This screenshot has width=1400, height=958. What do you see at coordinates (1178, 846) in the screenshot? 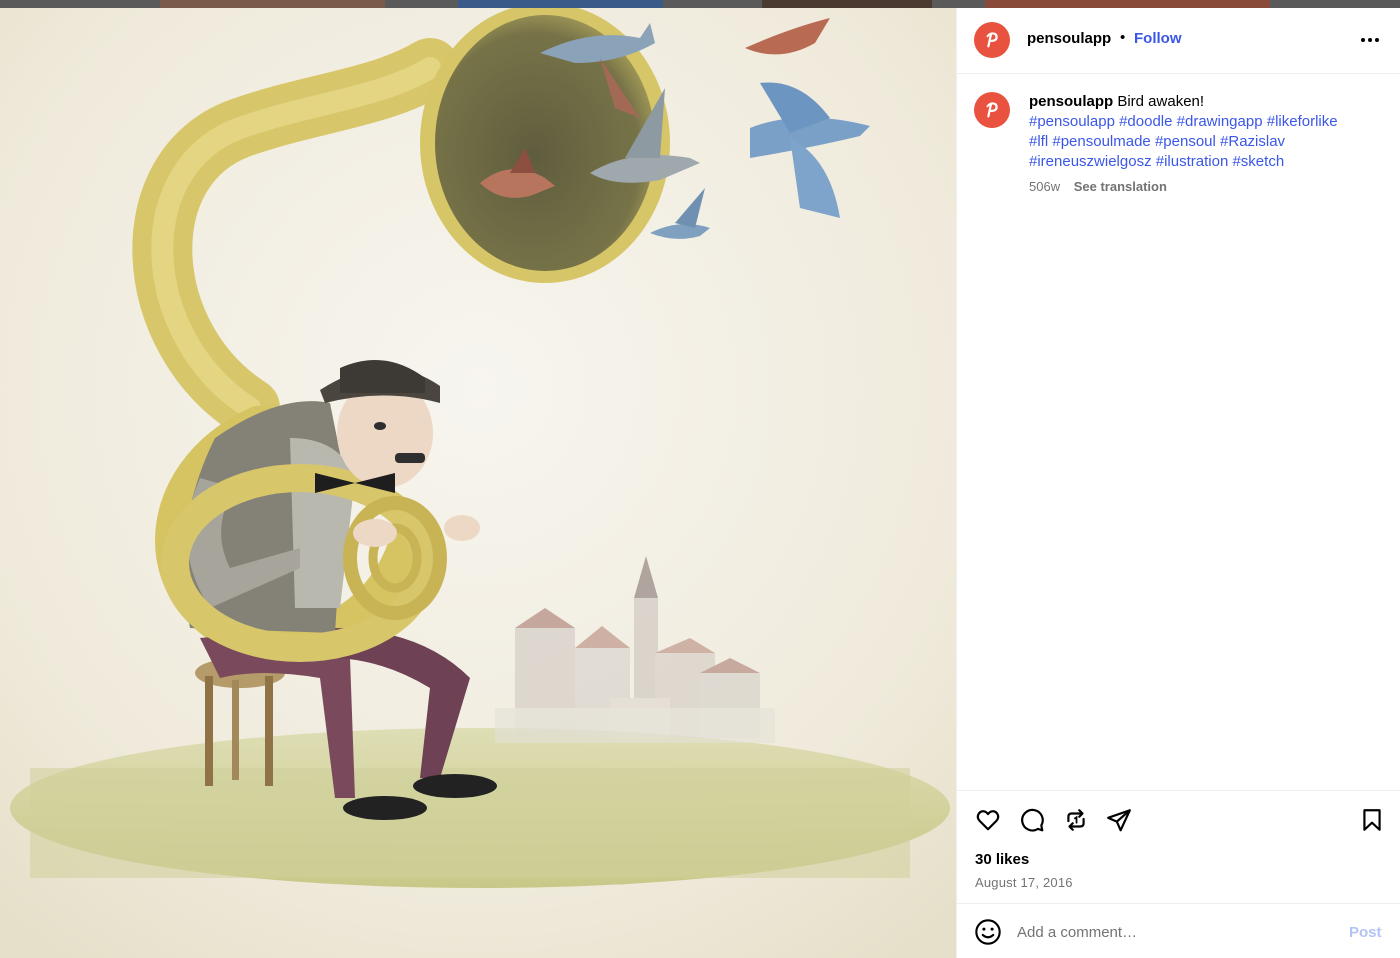
I see `action-bar: 30 likes August 17, 2016` at bounding box center [1178, 846].